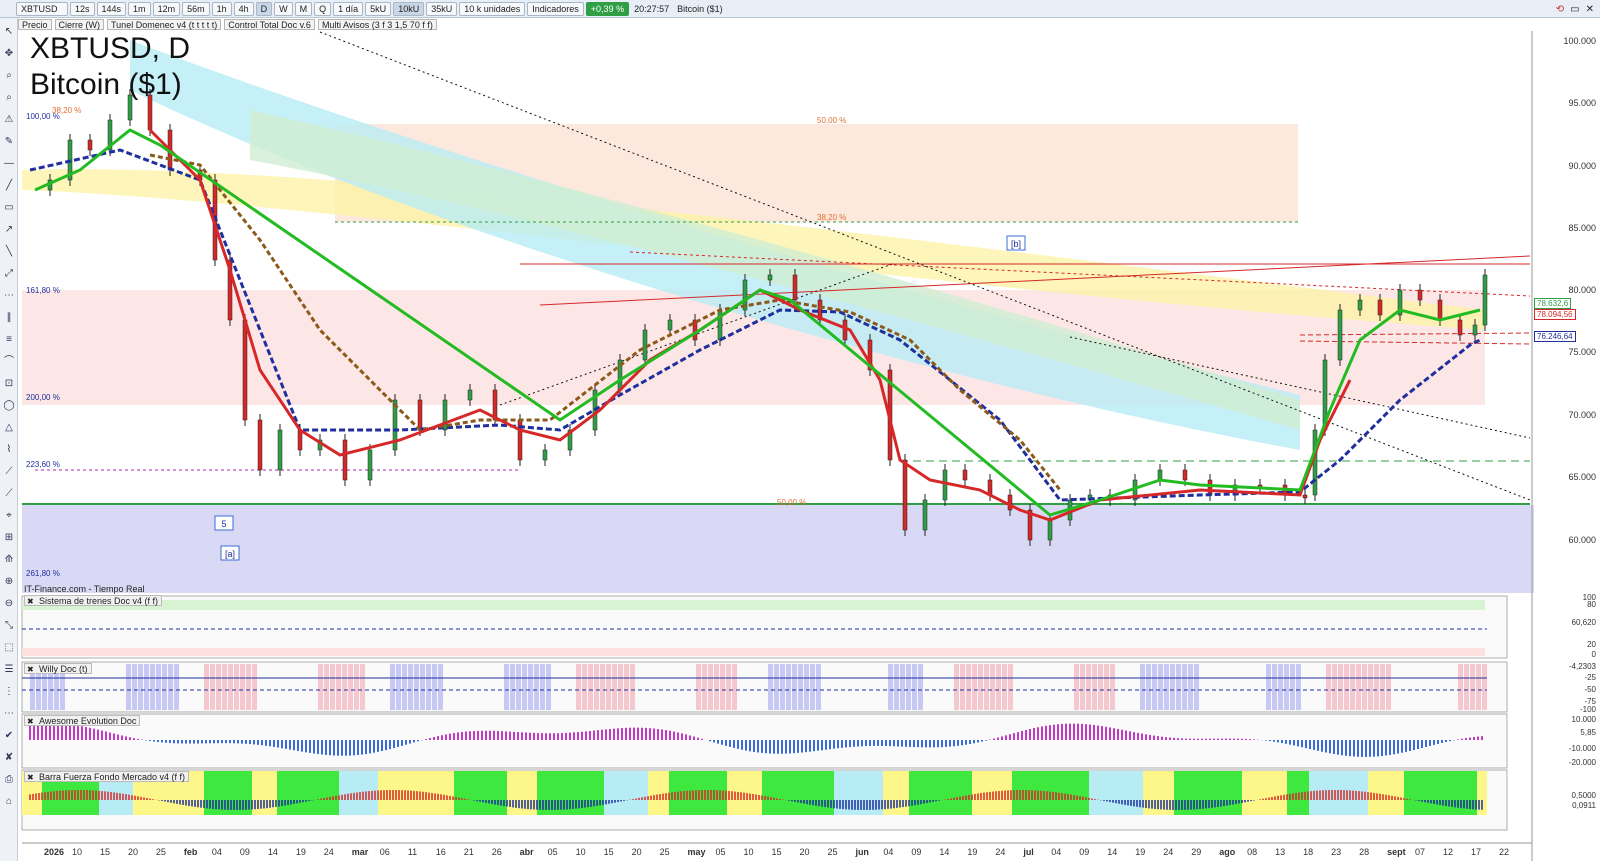  Describe the element at coordinates (1582, 103) in the screenshot. I see `price-axis-label: 95.000` at that location.